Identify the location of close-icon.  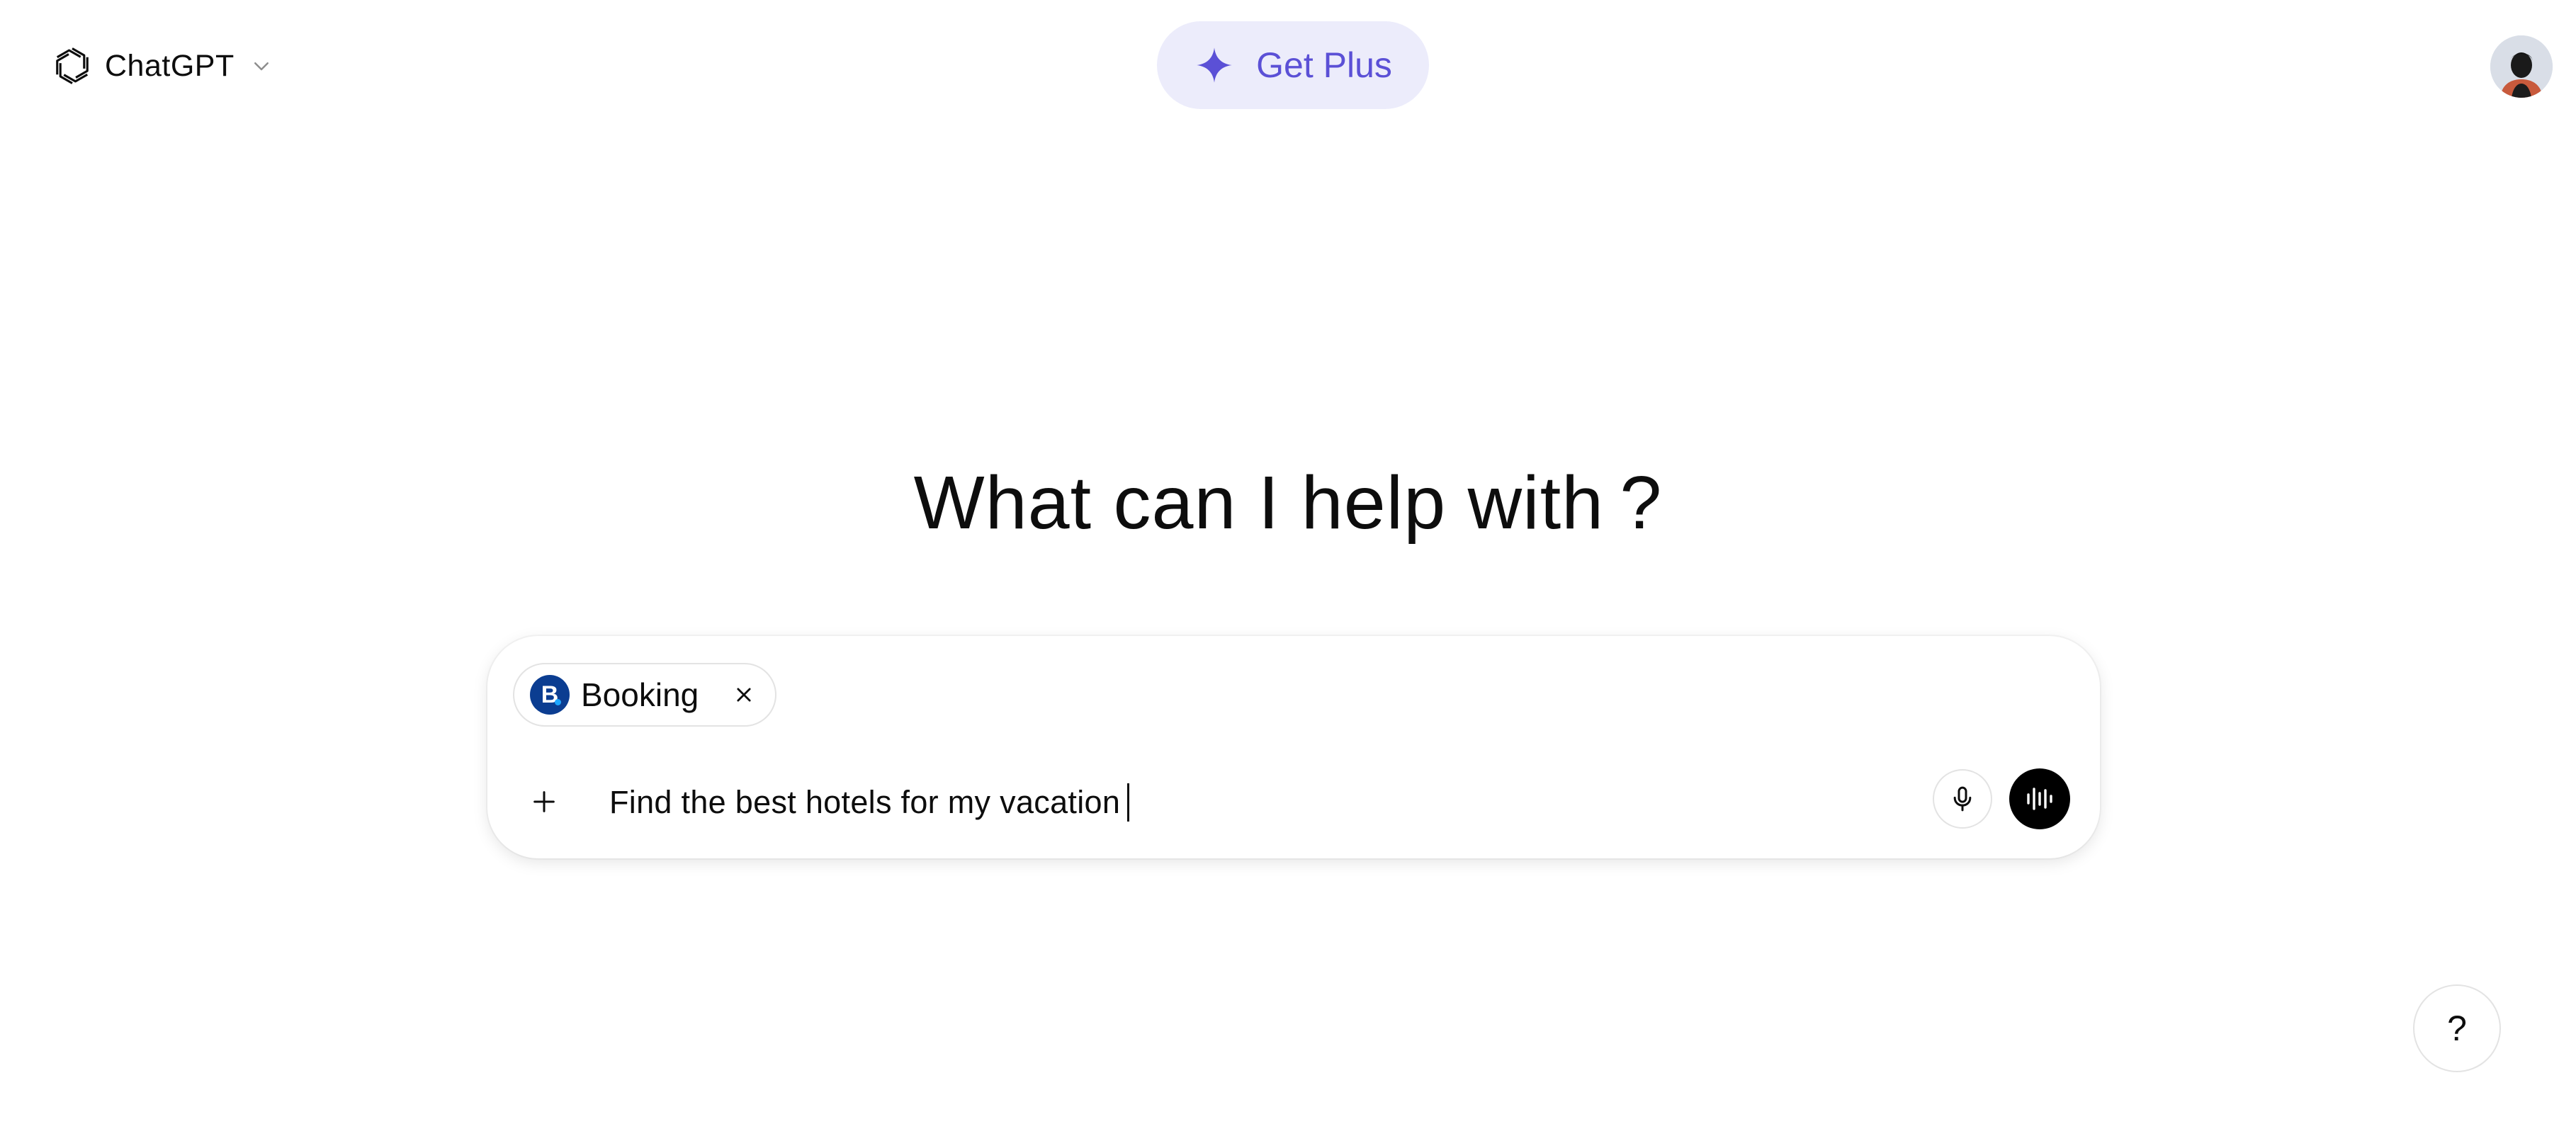
(744, 695).